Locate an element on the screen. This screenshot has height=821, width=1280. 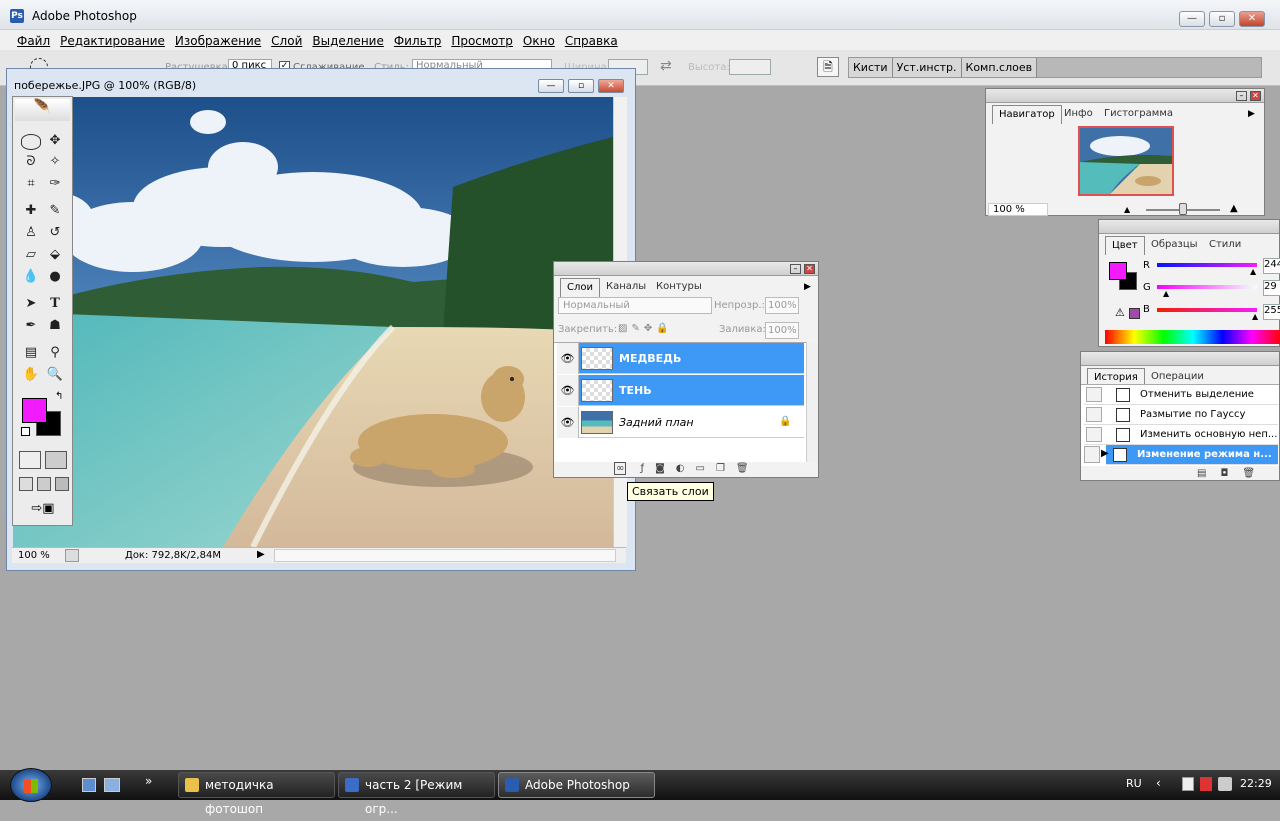
foreground-color-overlay is located at coordinates (34, 410).